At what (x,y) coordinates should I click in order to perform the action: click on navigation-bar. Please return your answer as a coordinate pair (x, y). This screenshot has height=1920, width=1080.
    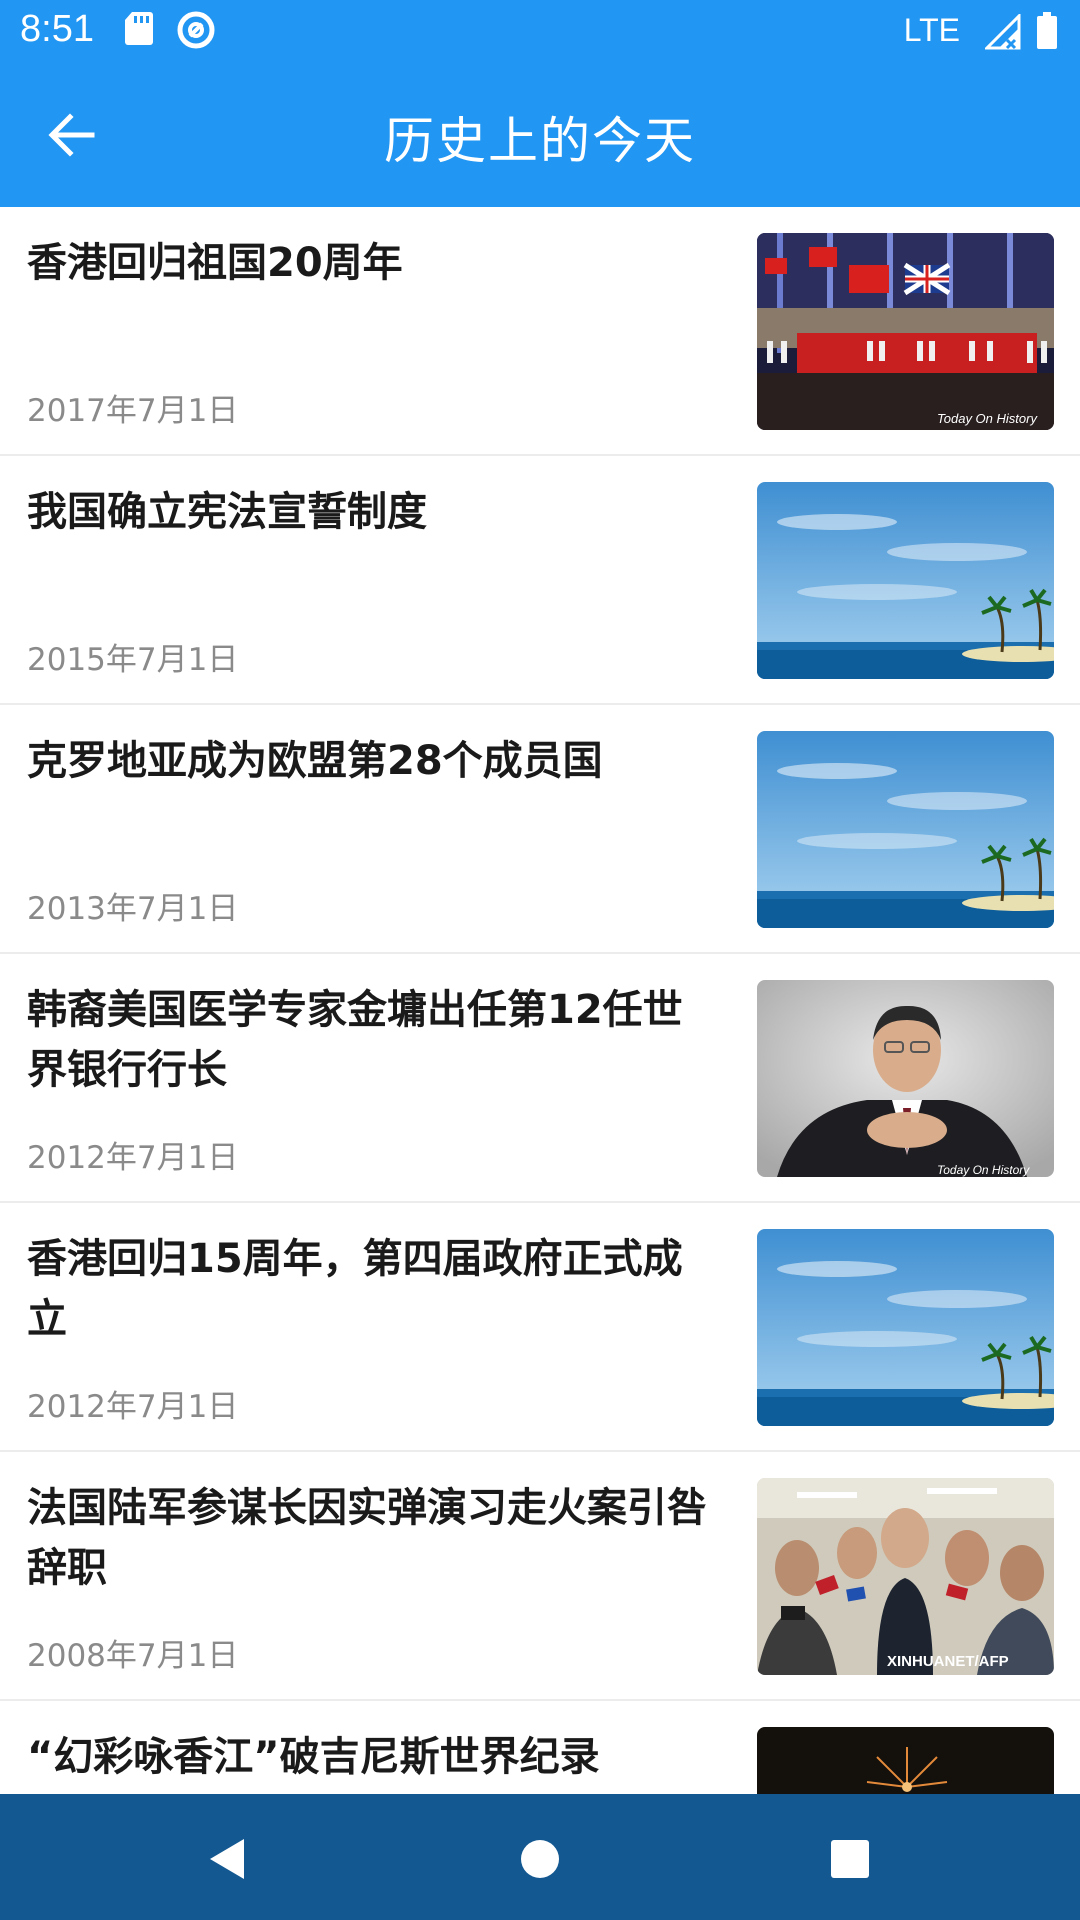
    Looking at the image, I should click on (540, 1857).